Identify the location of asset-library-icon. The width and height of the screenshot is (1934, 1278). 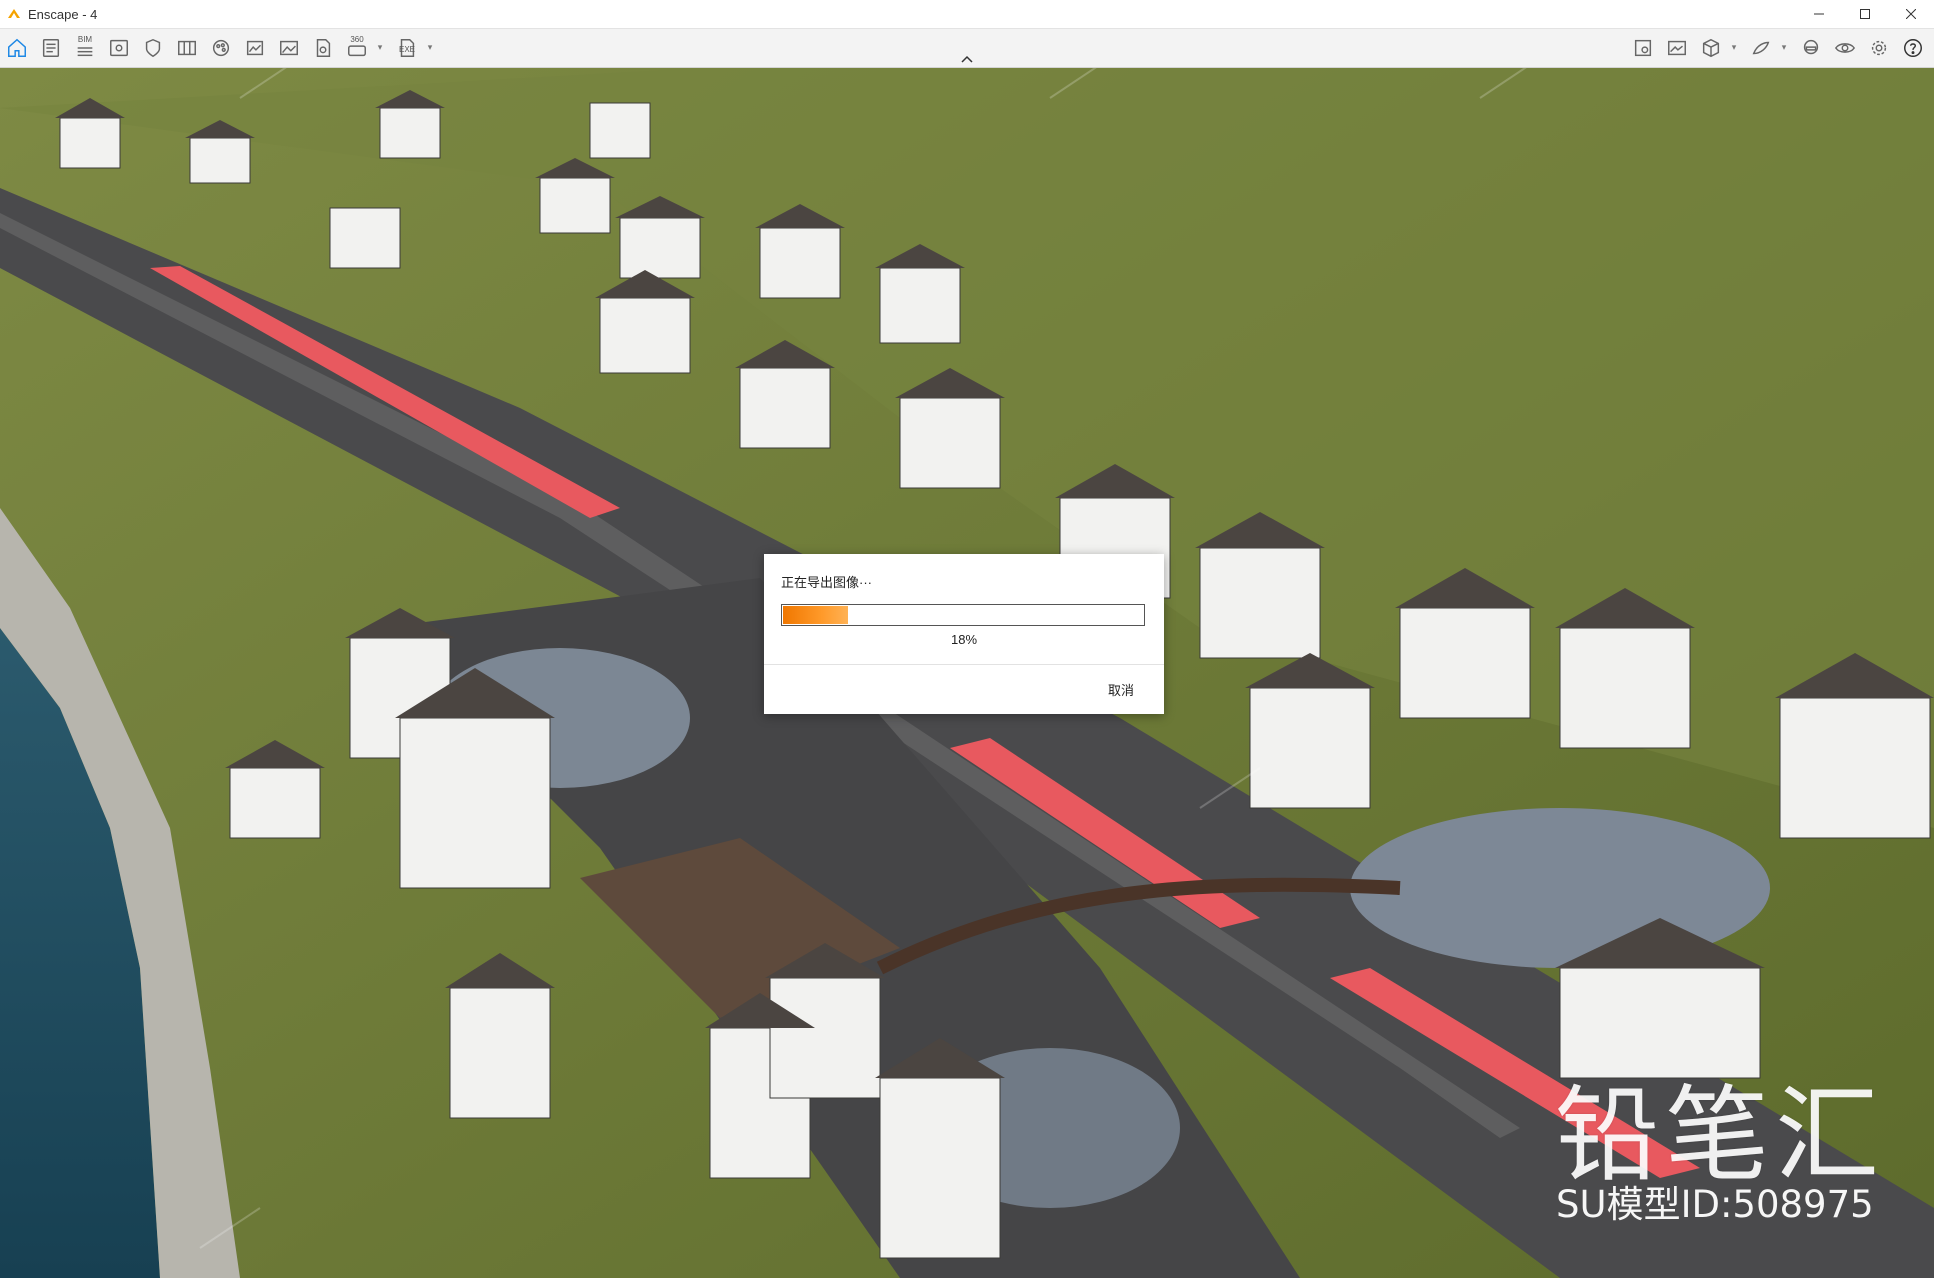
(1643, 48).